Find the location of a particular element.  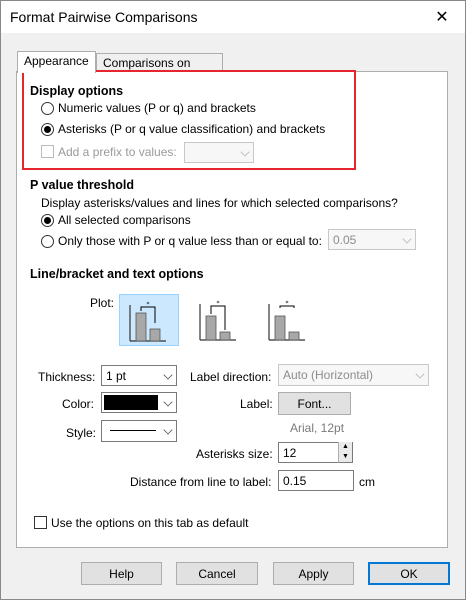

color-combo is located at coordinates (139, 402).